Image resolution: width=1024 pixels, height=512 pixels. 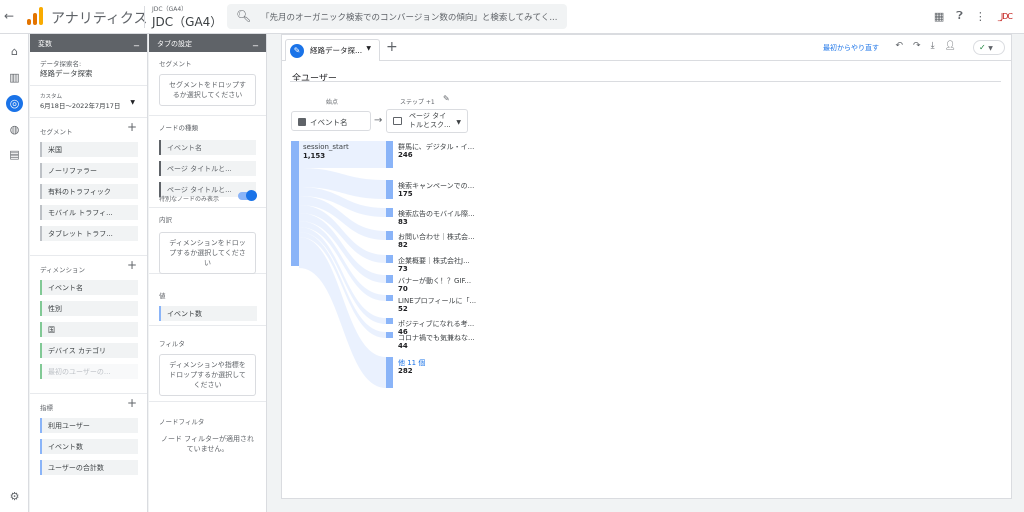 What do you see at coordinates (342, 264) in the screenshot?
I see `path-flows` at bounding box center [342, 264].